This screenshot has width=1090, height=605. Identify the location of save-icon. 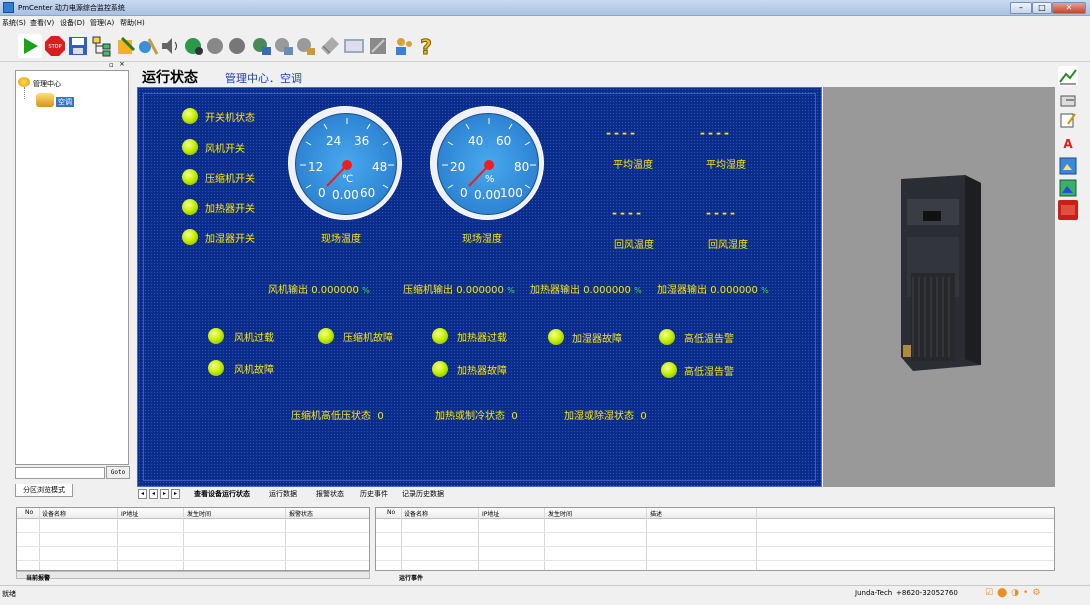
(78, 46).